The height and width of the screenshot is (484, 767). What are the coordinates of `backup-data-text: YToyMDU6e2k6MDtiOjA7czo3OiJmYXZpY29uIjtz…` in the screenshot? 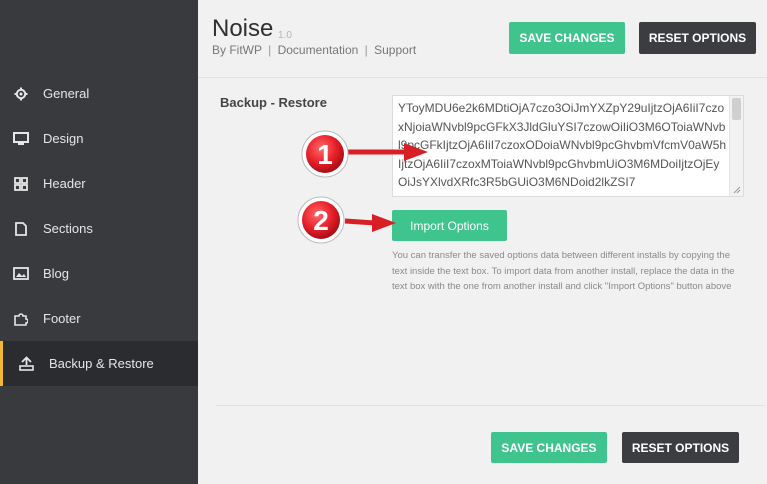 It's located at (562, 145).